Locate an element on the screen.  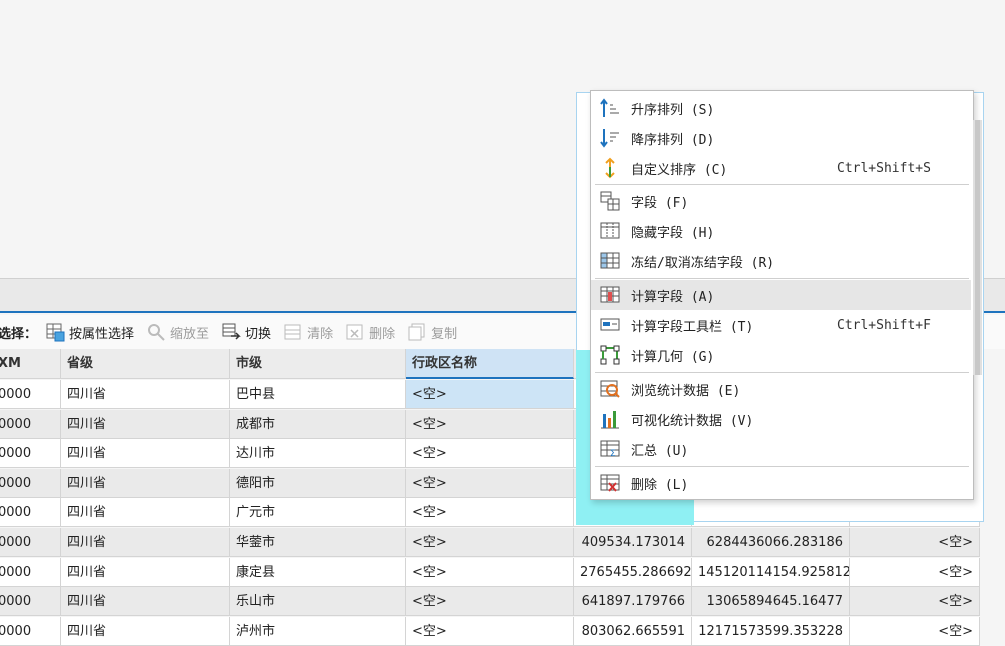
table-cell: 803062.665591 is located at coordinates (633, 631).